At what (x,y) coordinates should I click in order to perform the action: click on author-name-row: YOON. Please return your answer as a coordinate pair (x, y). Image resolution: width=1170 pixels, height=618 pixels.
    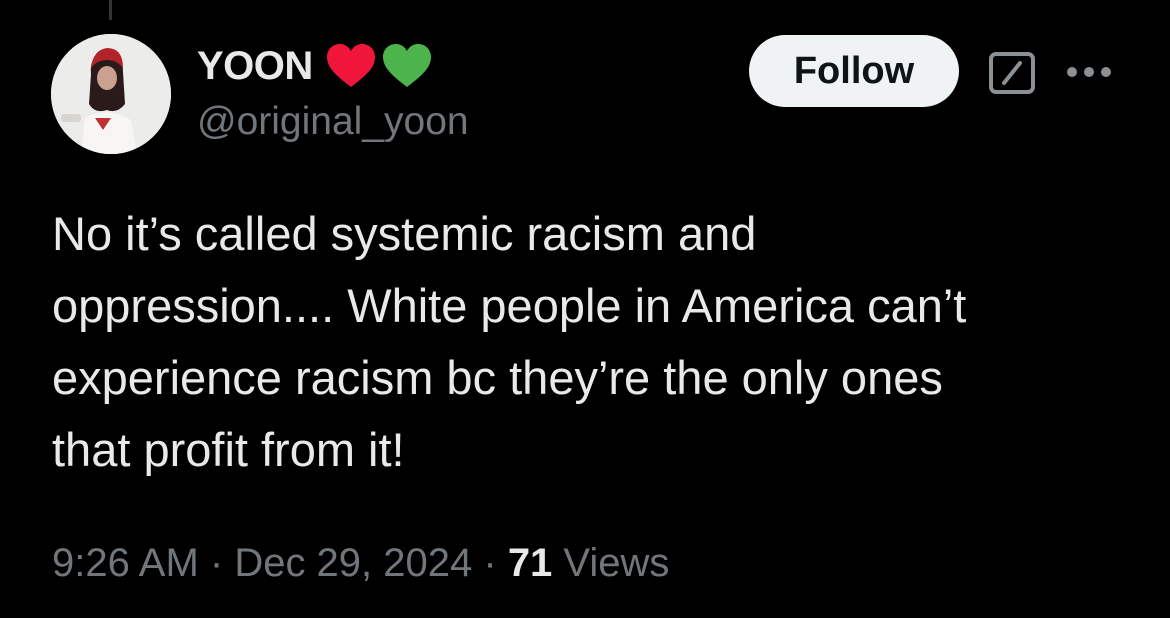
    Looking at the image, I should click on (315, 66).